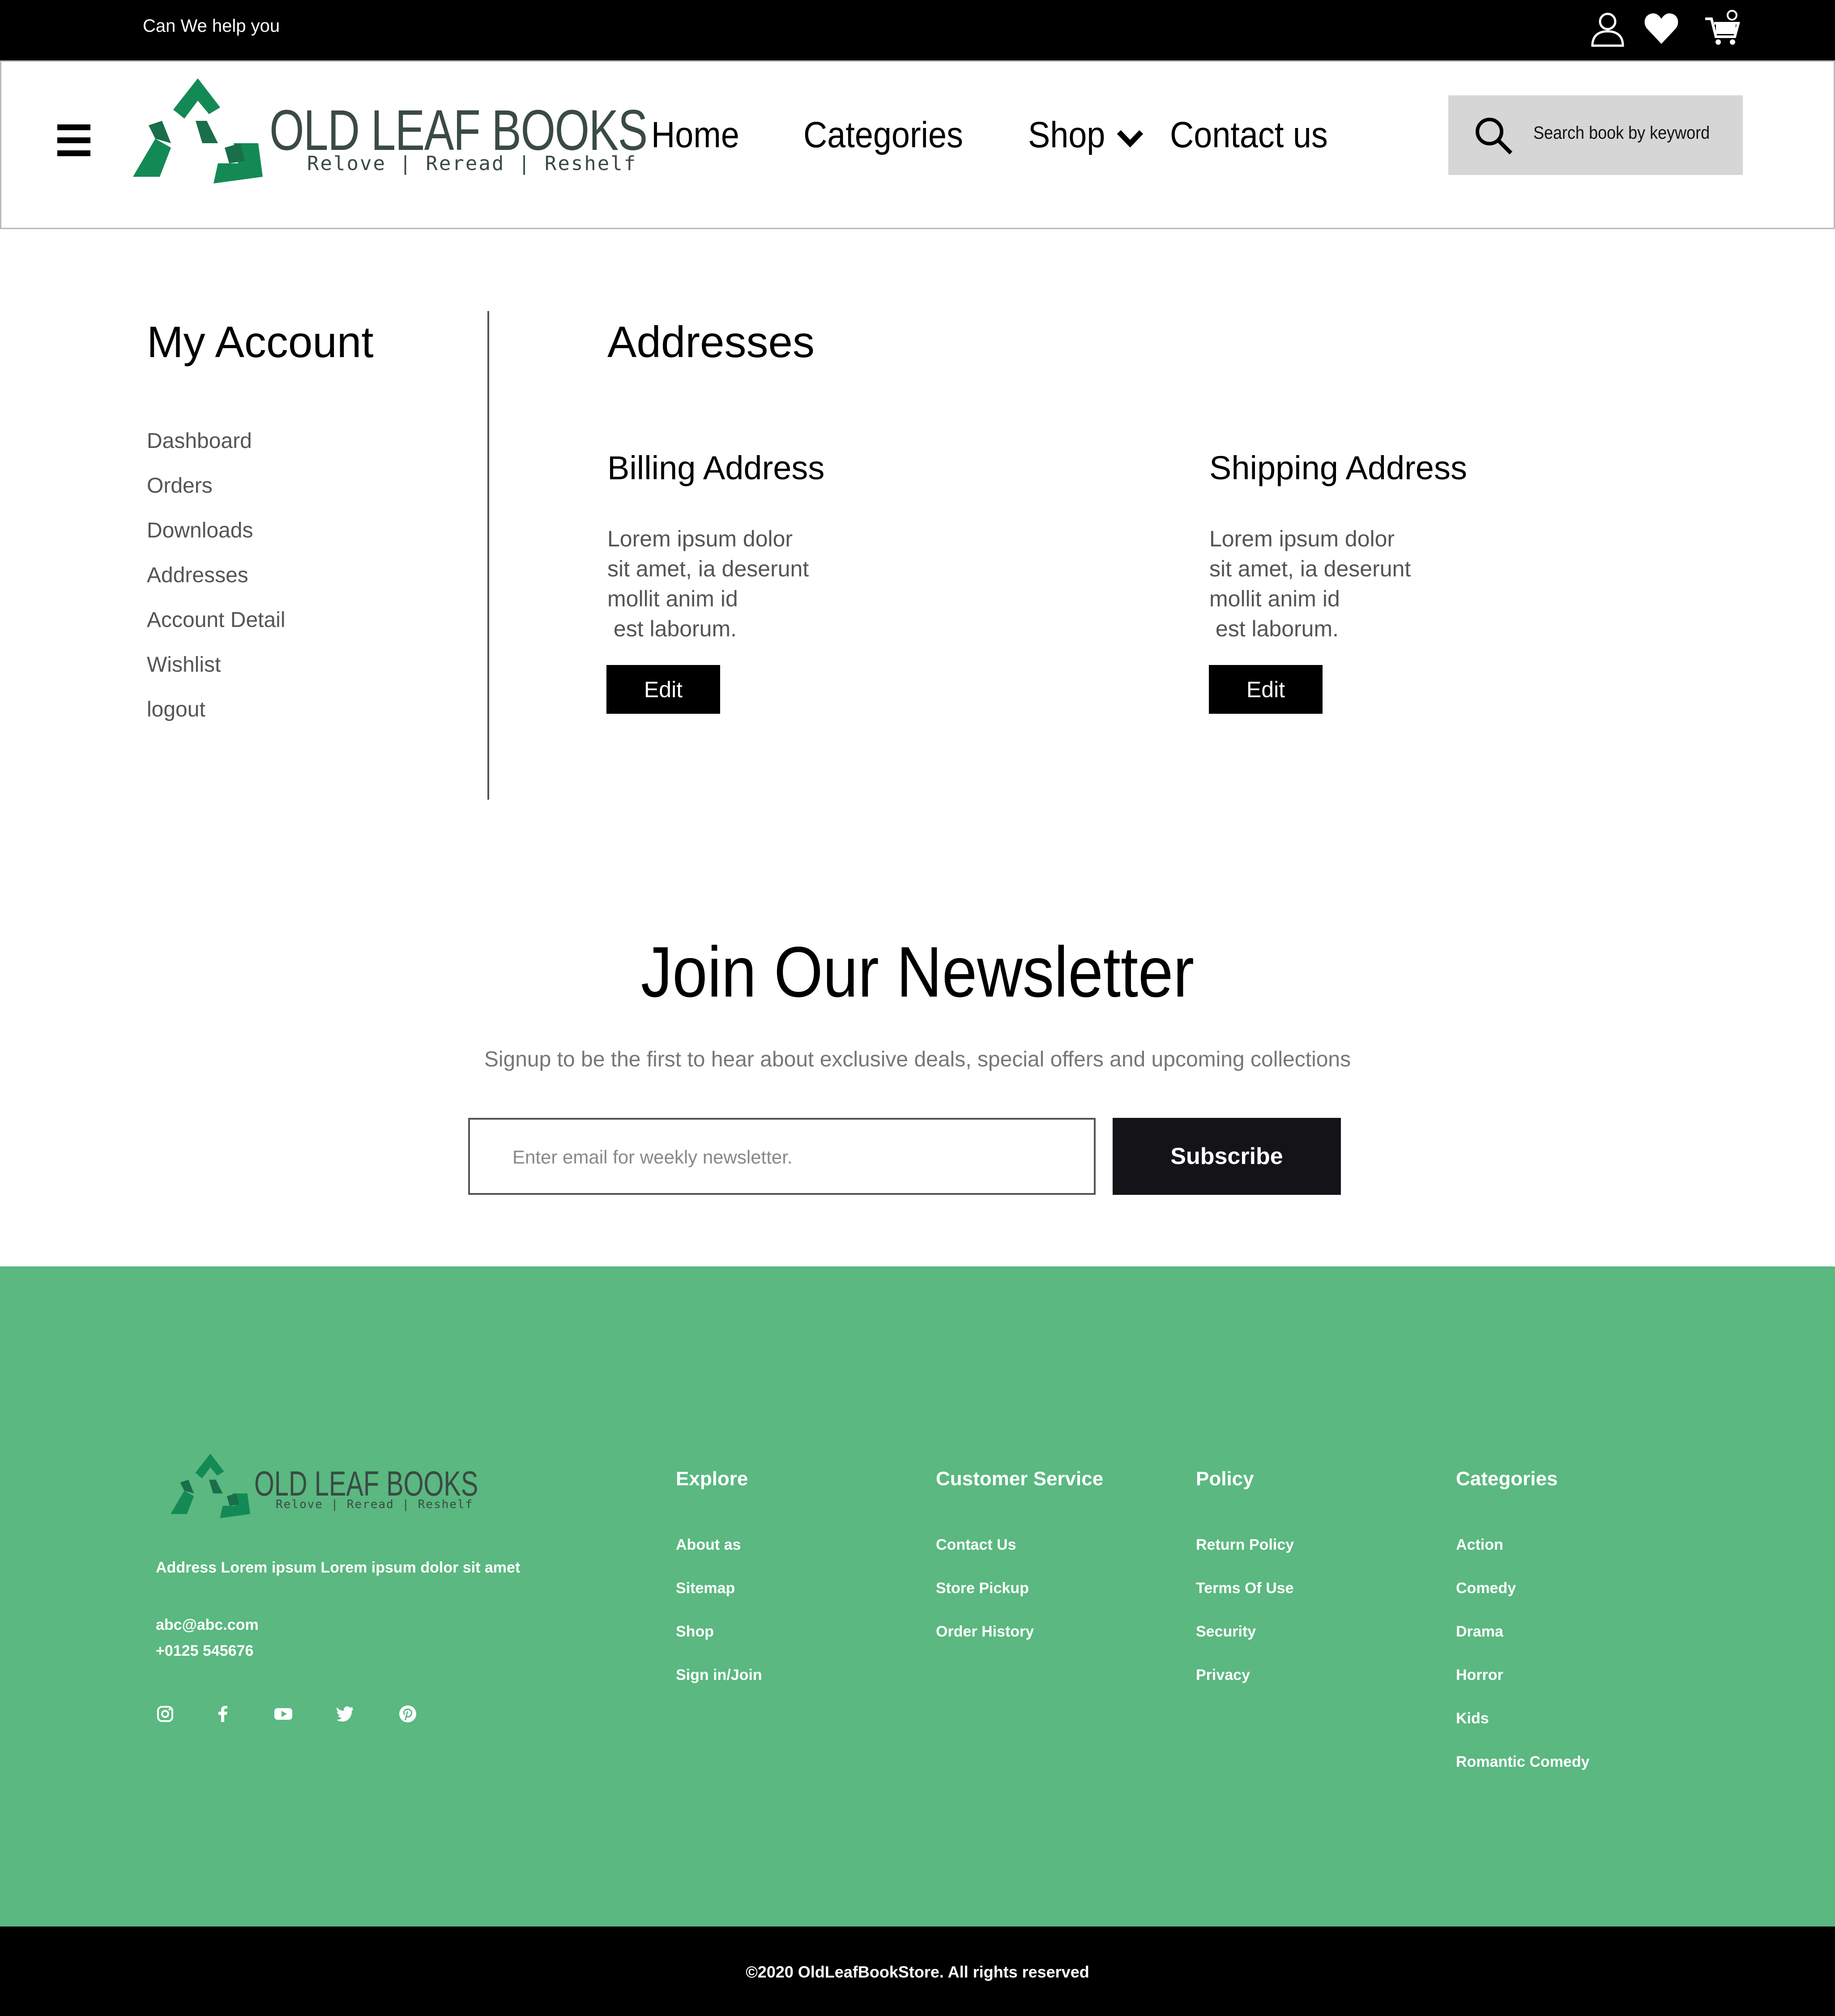 Image resolution: width=1835 pixels, height=2016 pixels. Describe the element at coordinates (165, 1714) in the screenshot. I see `instagram-icon` at that location.